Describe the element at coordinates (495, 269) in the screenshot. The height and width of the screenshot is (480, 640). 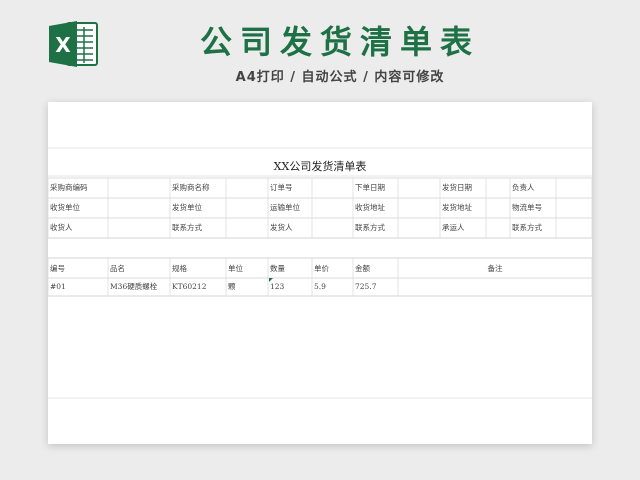
I see `column-header: 备注` at that location.